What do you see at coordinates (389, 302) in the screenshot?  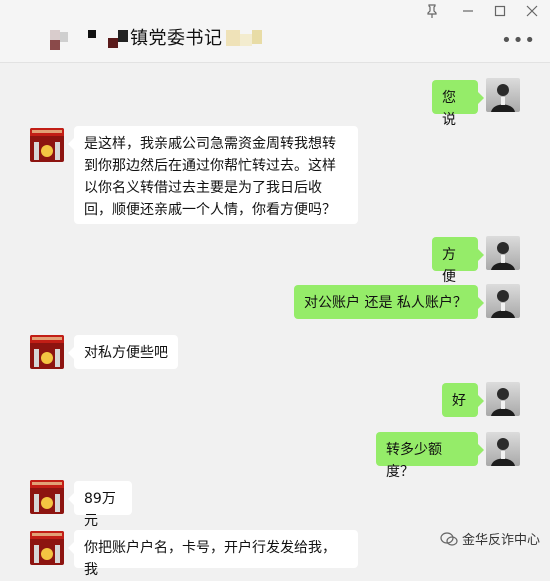 I see `message-bubble-outgoing: 对公账户 还是 私人账户？` at bounding box center [389, 302].